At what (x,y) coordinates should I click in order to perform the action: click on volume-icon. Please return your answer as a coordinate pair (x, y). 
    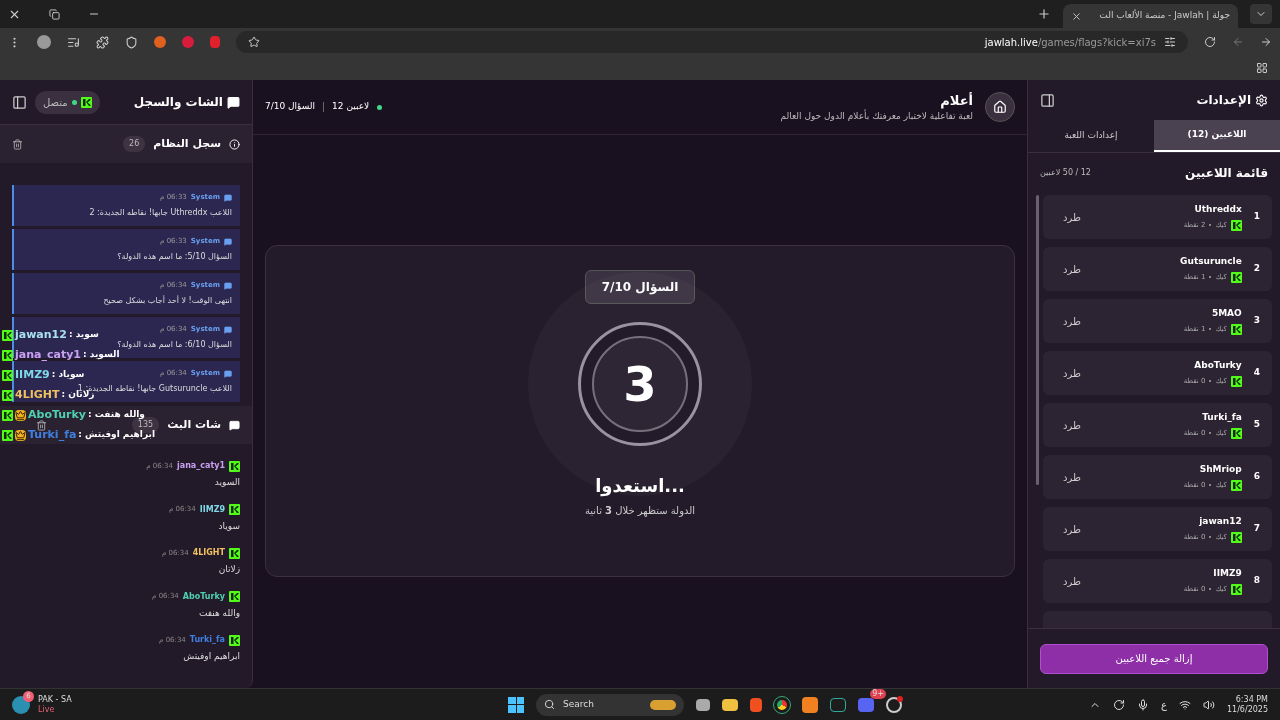
    Looking at the image, I should click on (1208, 704).